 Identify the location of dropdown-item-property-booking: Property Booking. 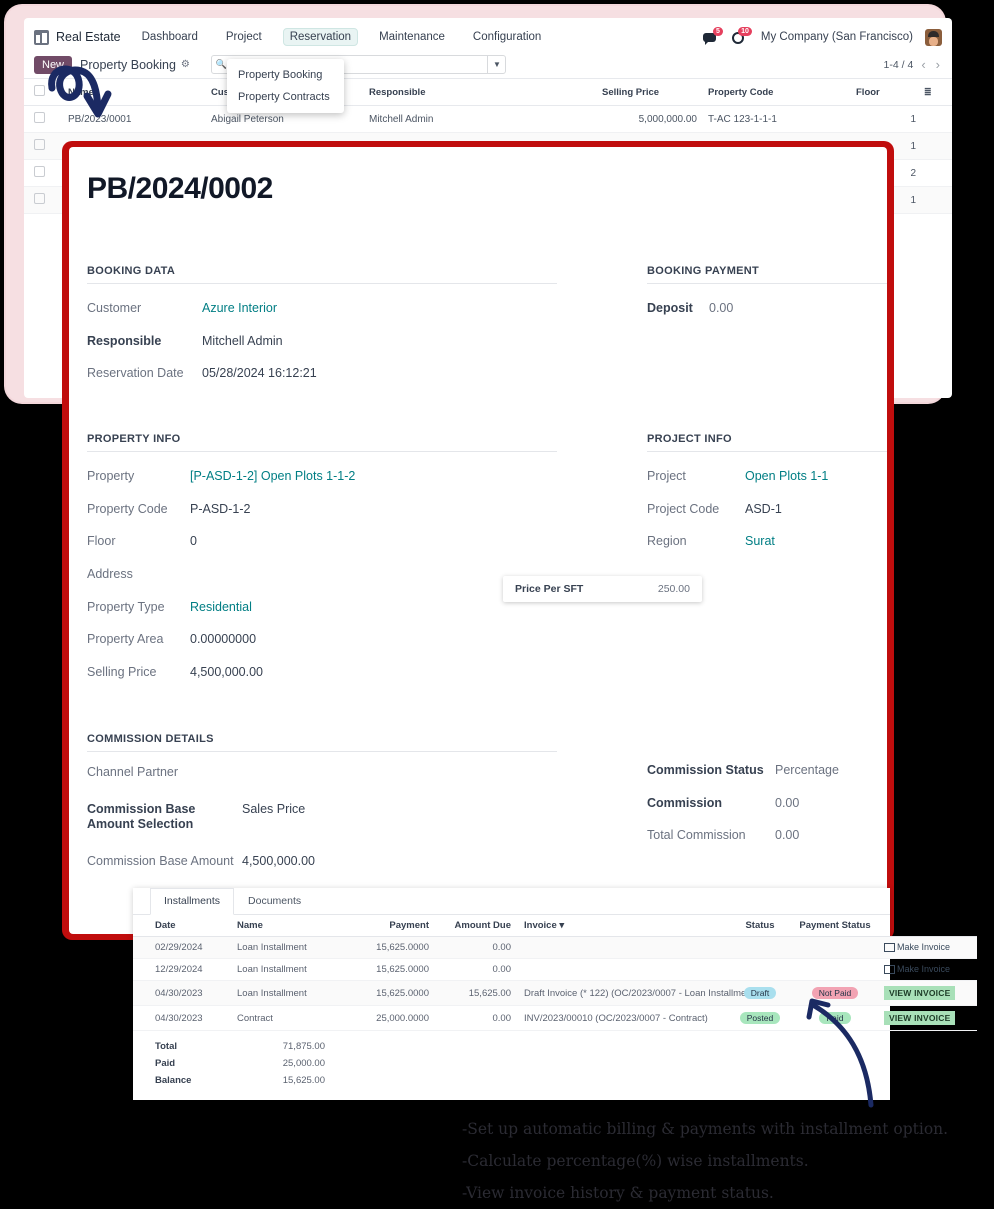
(285, 75).